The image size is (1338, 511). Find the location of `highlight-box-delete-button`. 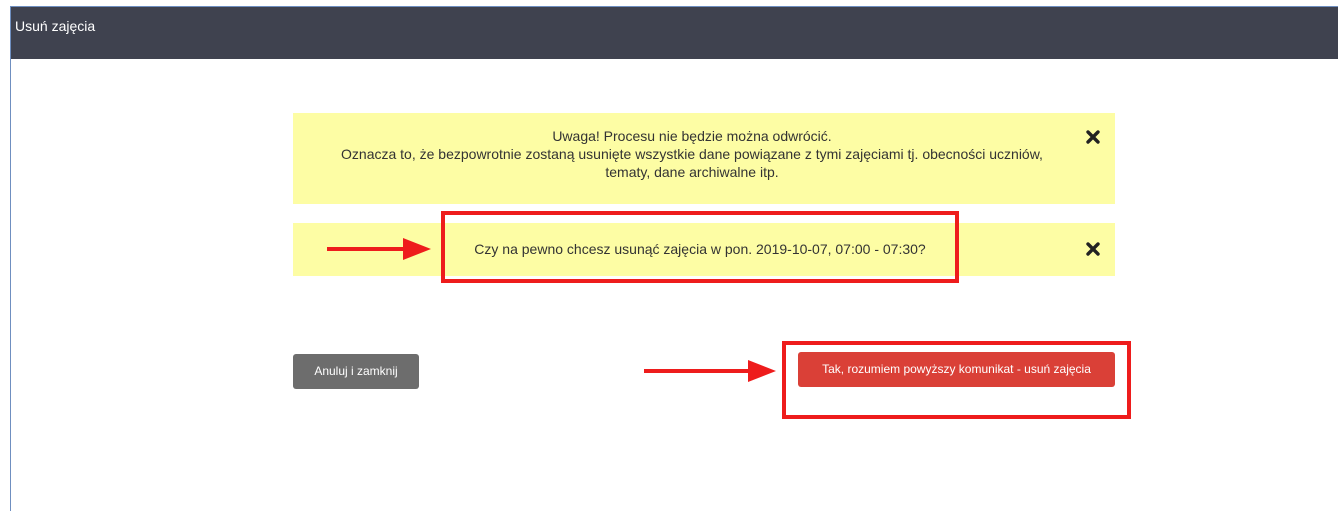

highlight-box-delete-button is located at coordinates (956, 380).